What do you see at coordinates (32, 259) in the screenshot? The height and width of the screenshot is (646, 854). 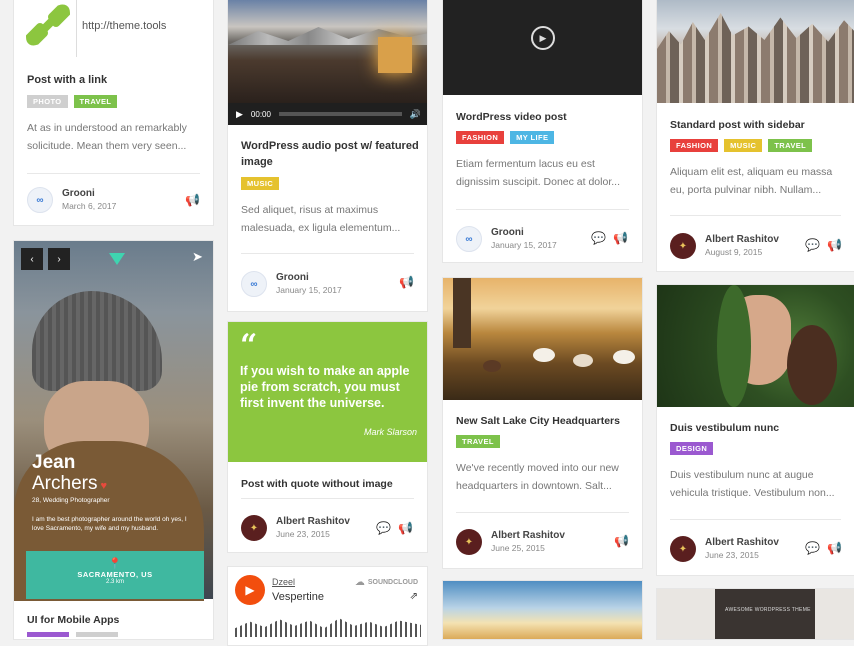 I see `prev-button: ‹` at bounding box center [32, 259].